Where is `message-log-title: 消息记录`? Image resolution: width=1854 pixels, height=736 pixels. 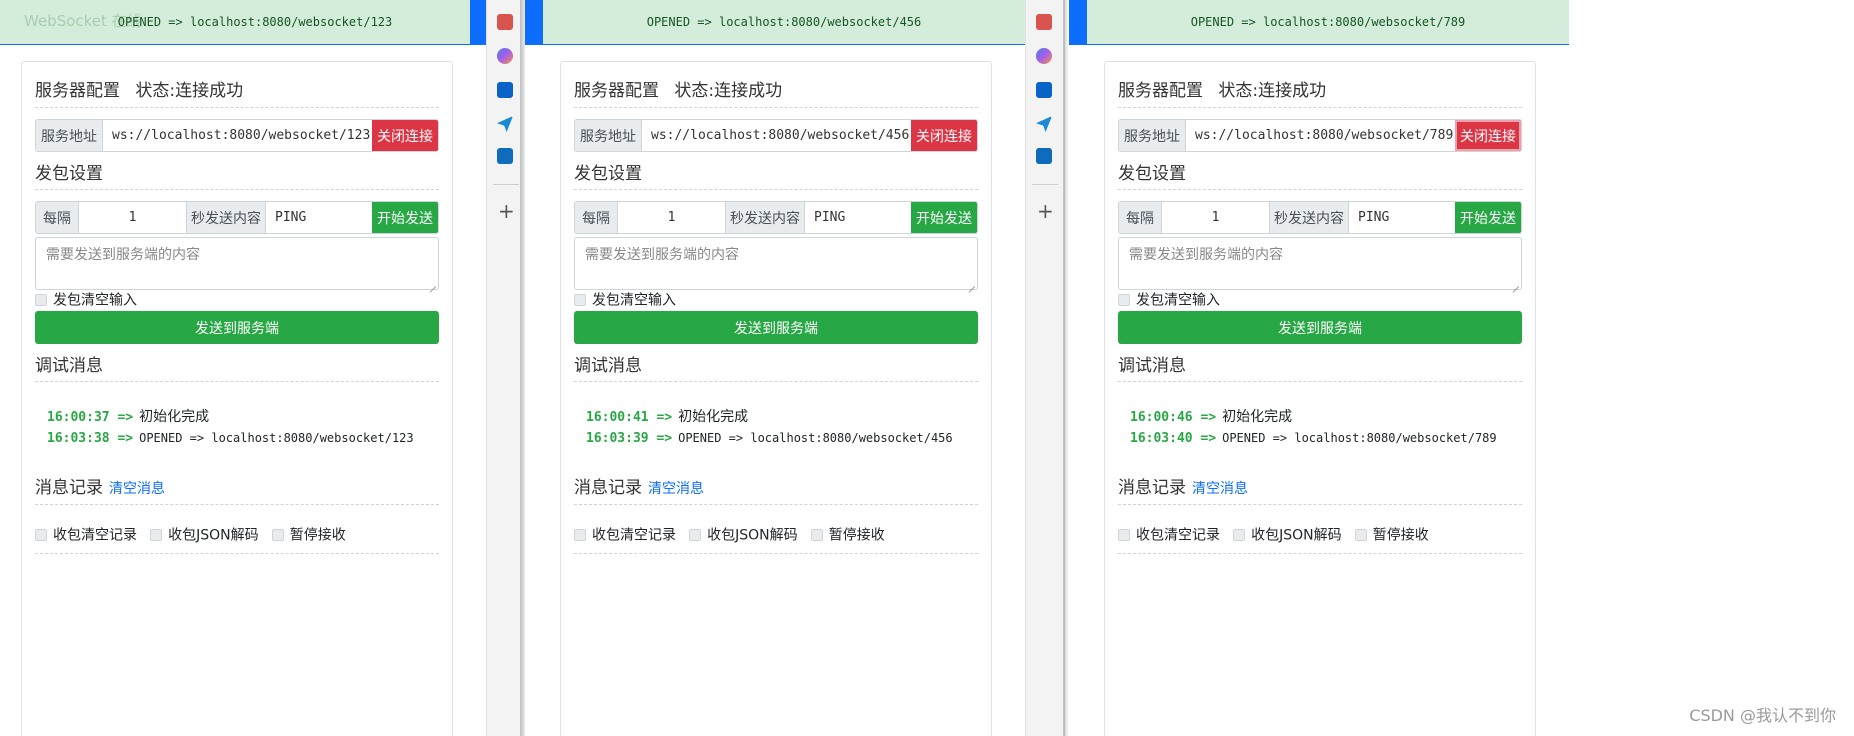 message-log-title: 消息记录 is located at coordinates (608, 488).